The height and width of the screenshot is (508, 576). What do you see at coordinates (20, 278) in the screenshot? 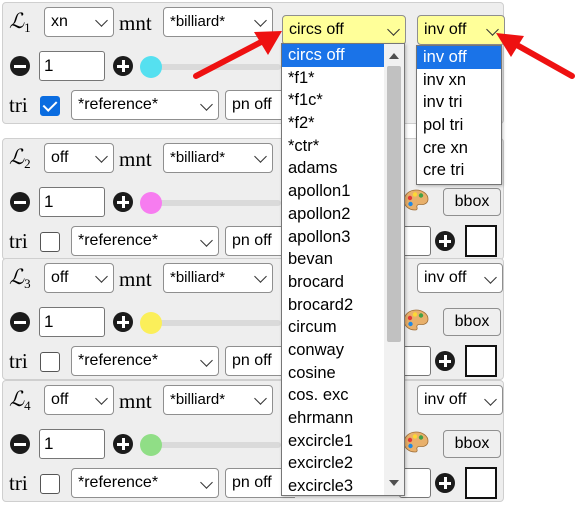
I see `locus-label-3: ℒ3` at bounding box center [20, 278].